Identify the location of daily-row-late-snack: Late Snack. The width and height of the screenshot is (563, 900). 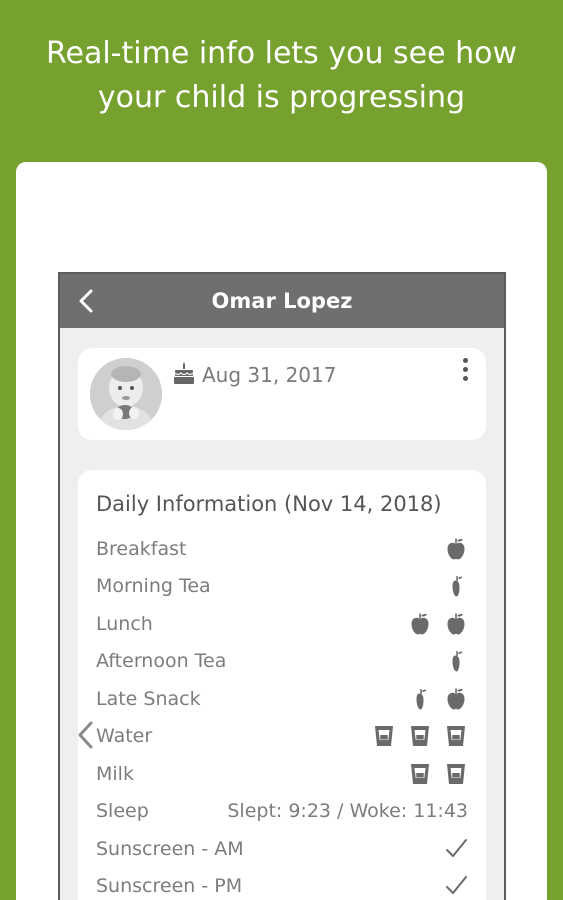
(282, 699).